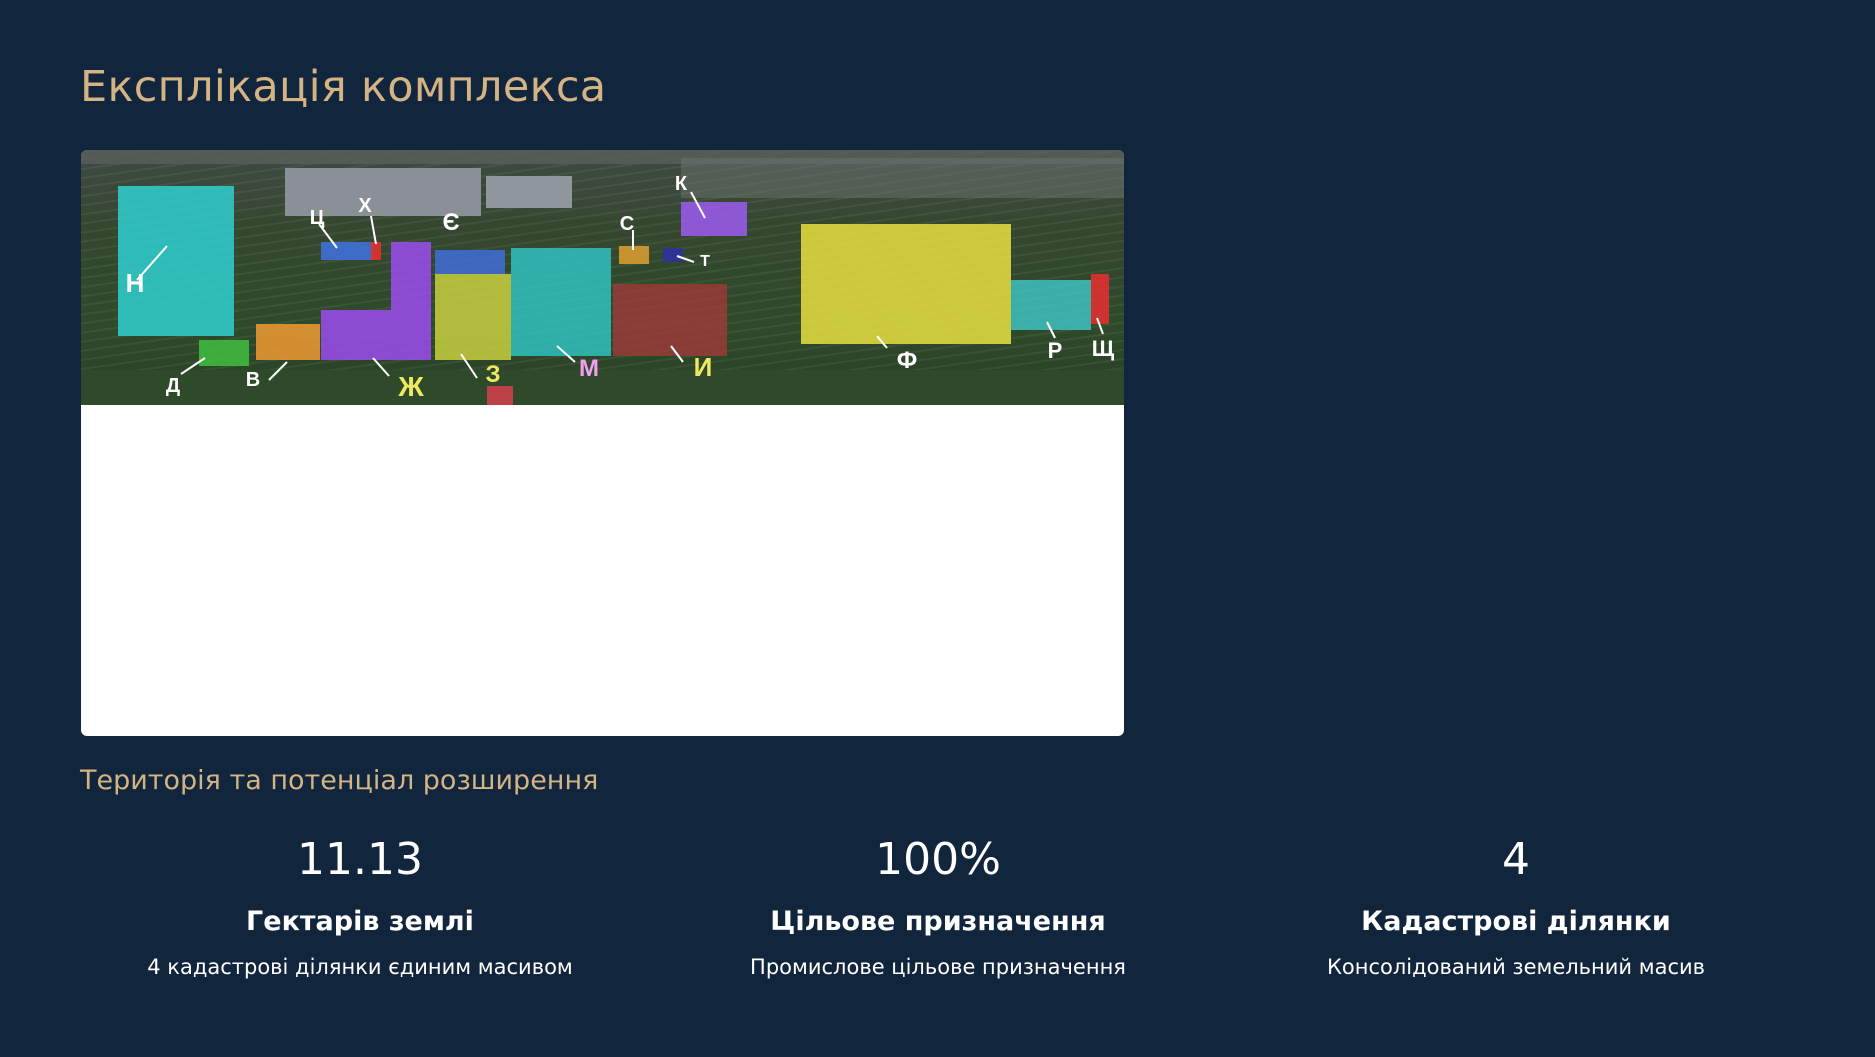 The height and width of the screenshot is (1057, 1875). Describe the element at coordinates (135, 283) in the screenshot. I see `label-n: Н` at that location.